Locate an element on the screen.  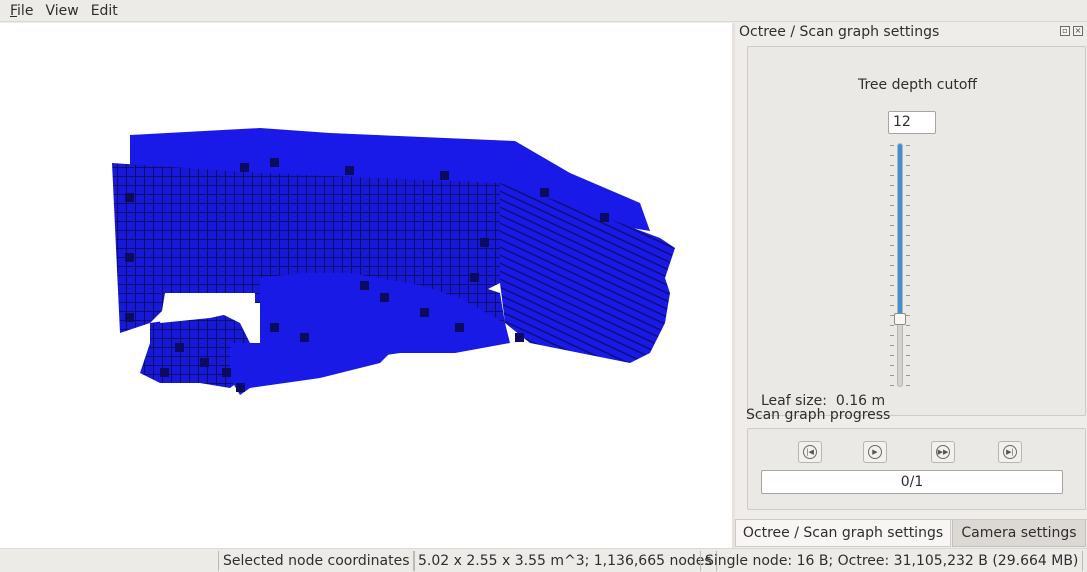
fast-forward-icon: ▶▶ is located at coordinates (943, 452).